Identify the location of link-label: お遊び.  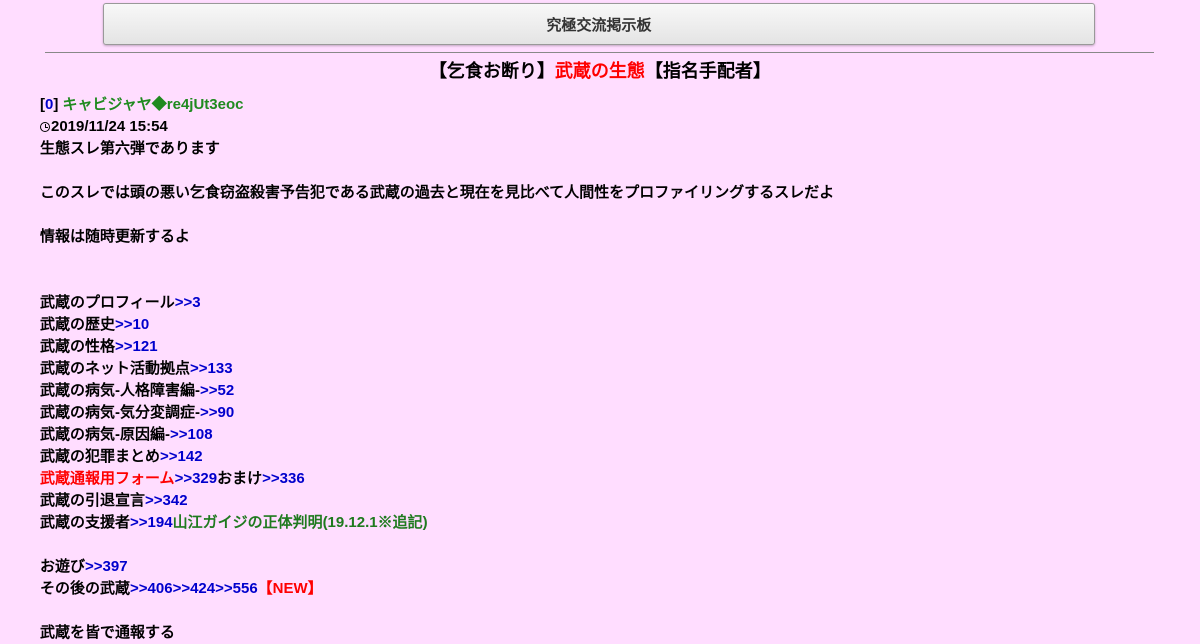
(63, 566).